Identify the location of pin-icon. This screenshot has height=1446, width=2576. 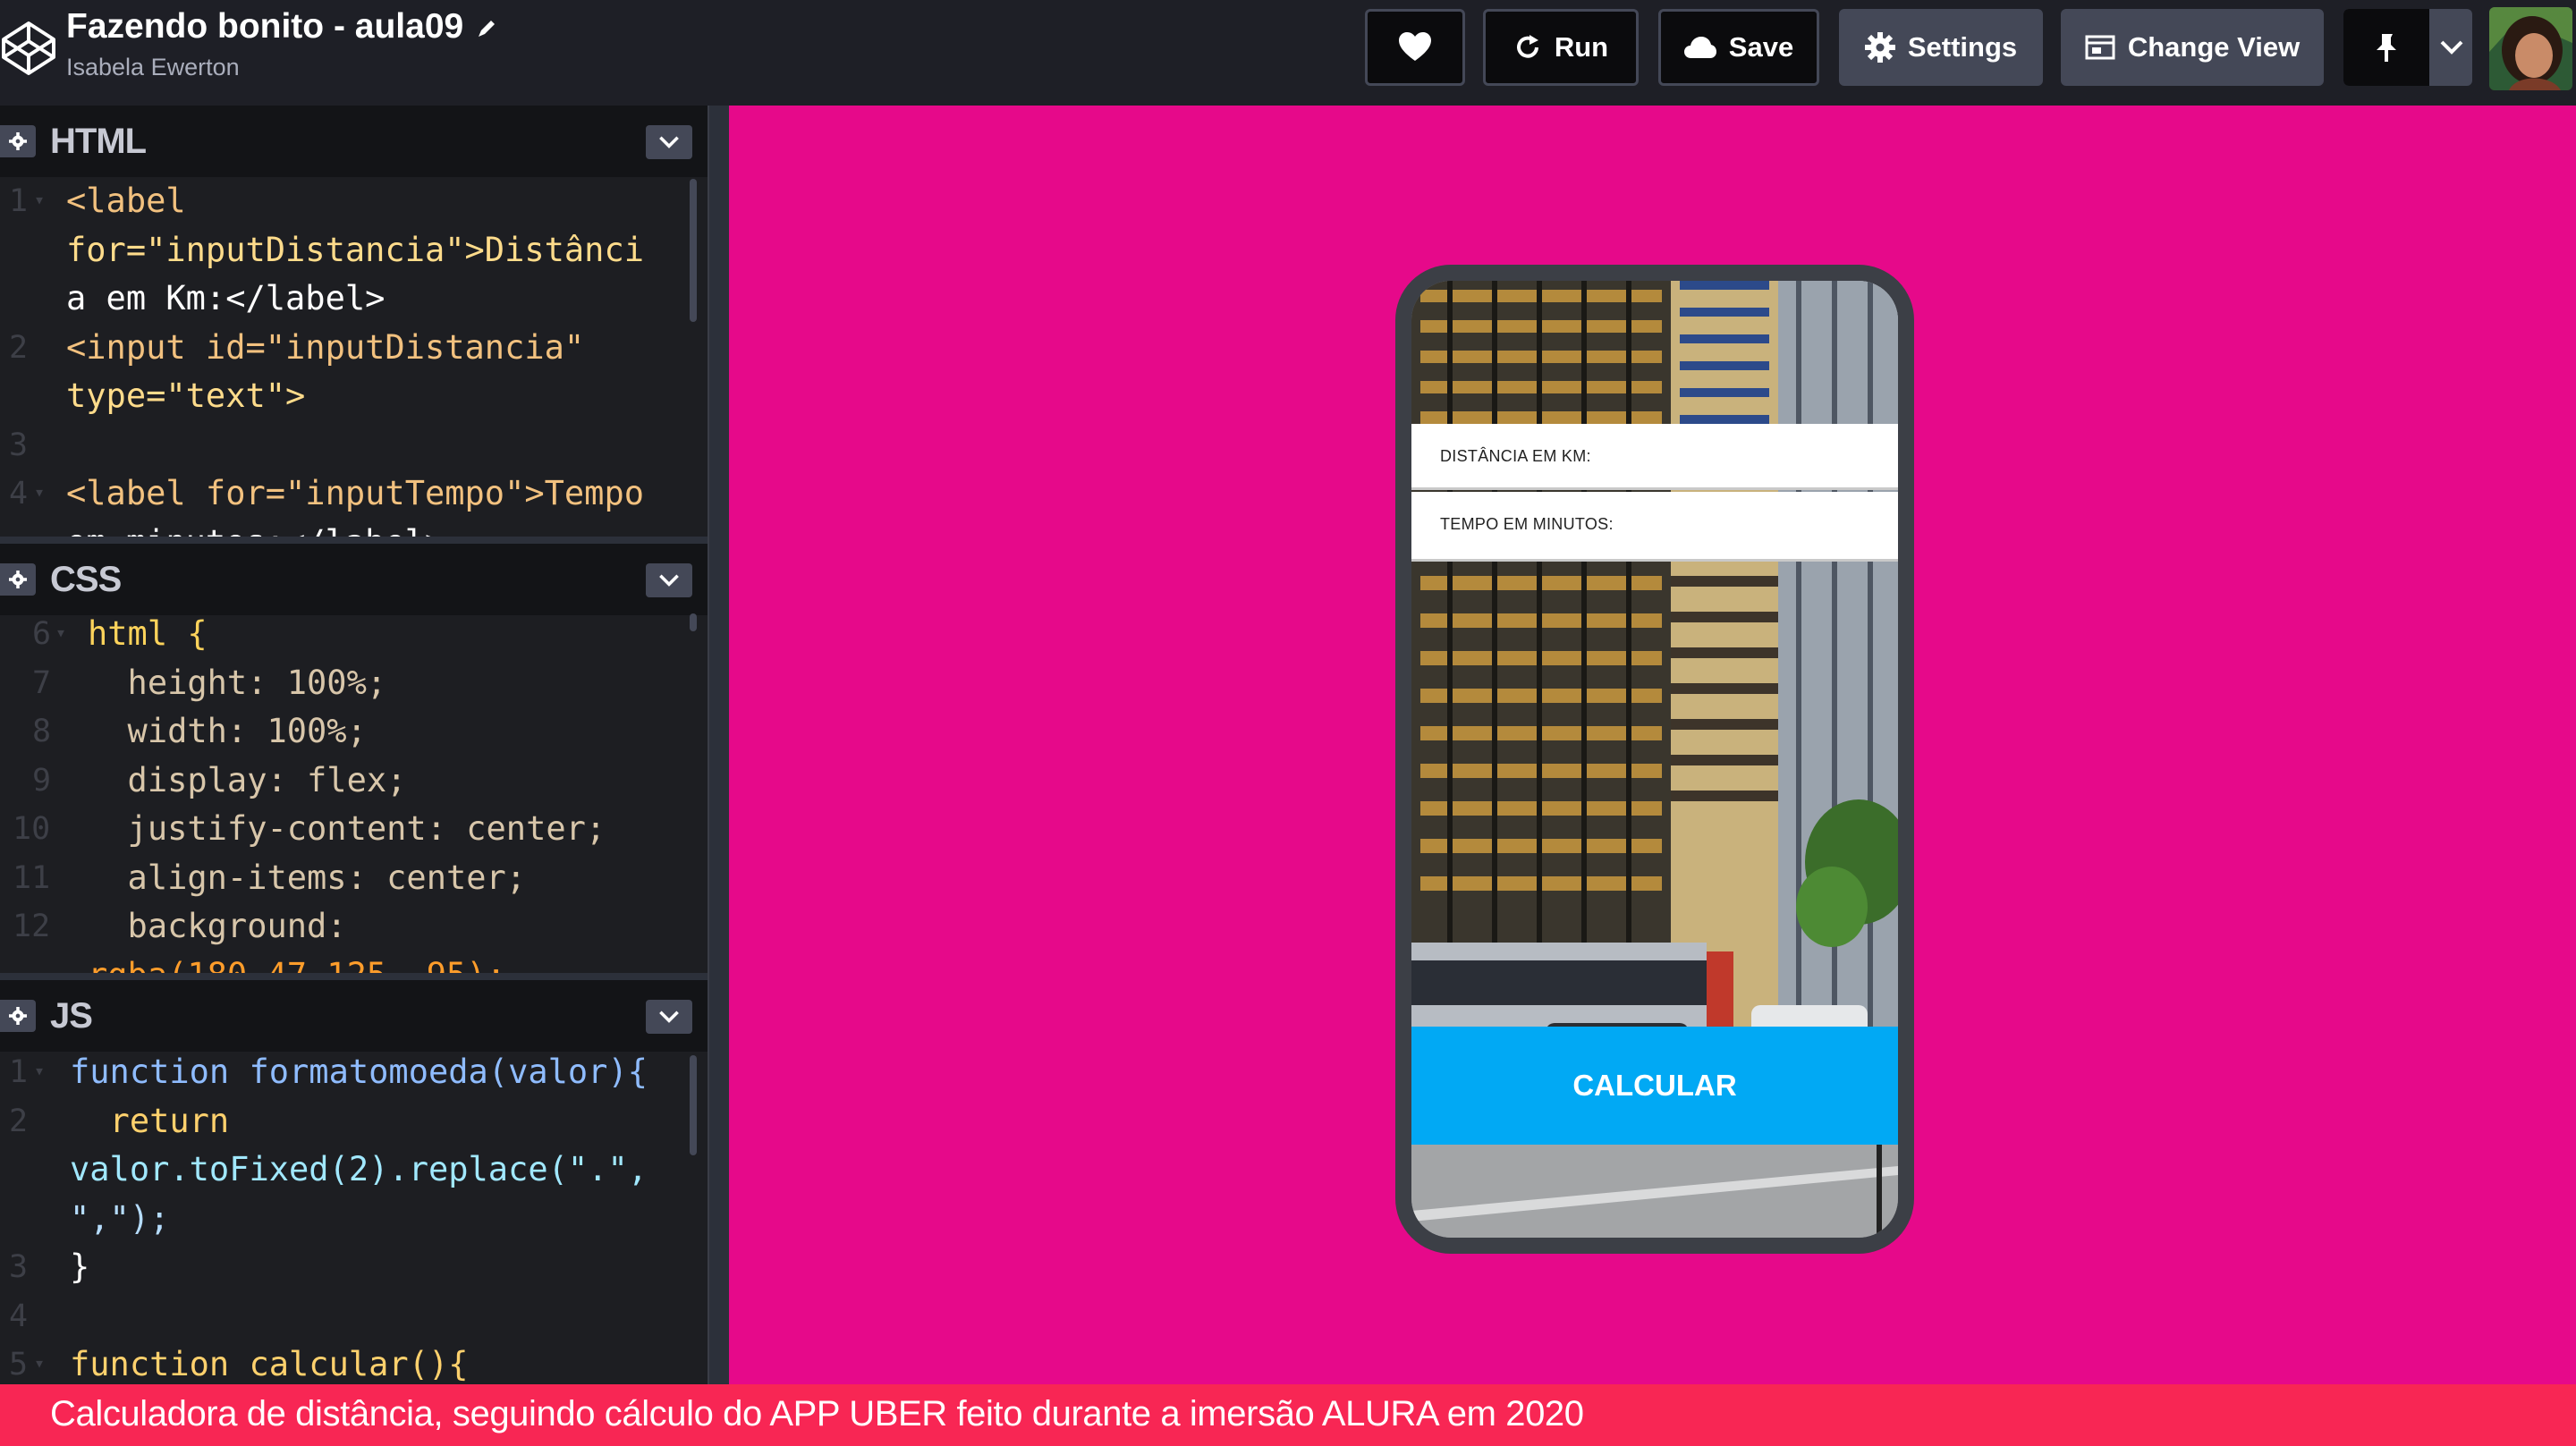
(2386, 48).